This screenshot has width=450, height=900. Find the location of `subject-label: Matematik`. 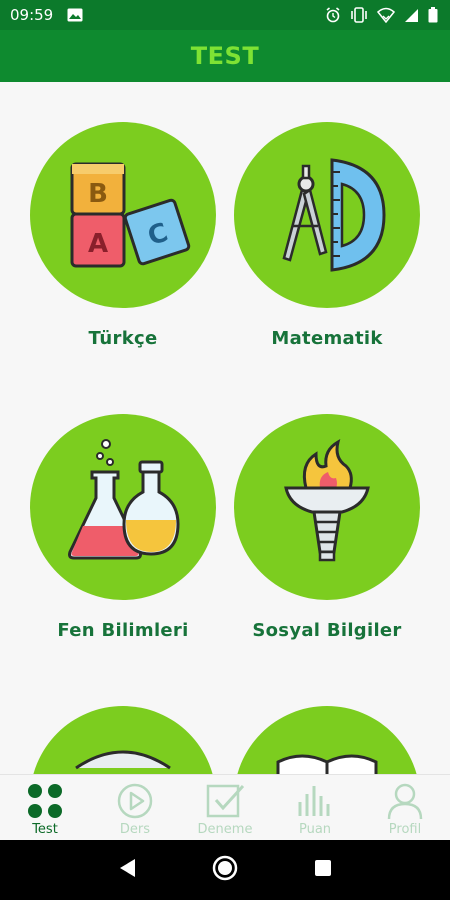

subject-label: Matematik is located at coordinates (327, 338).